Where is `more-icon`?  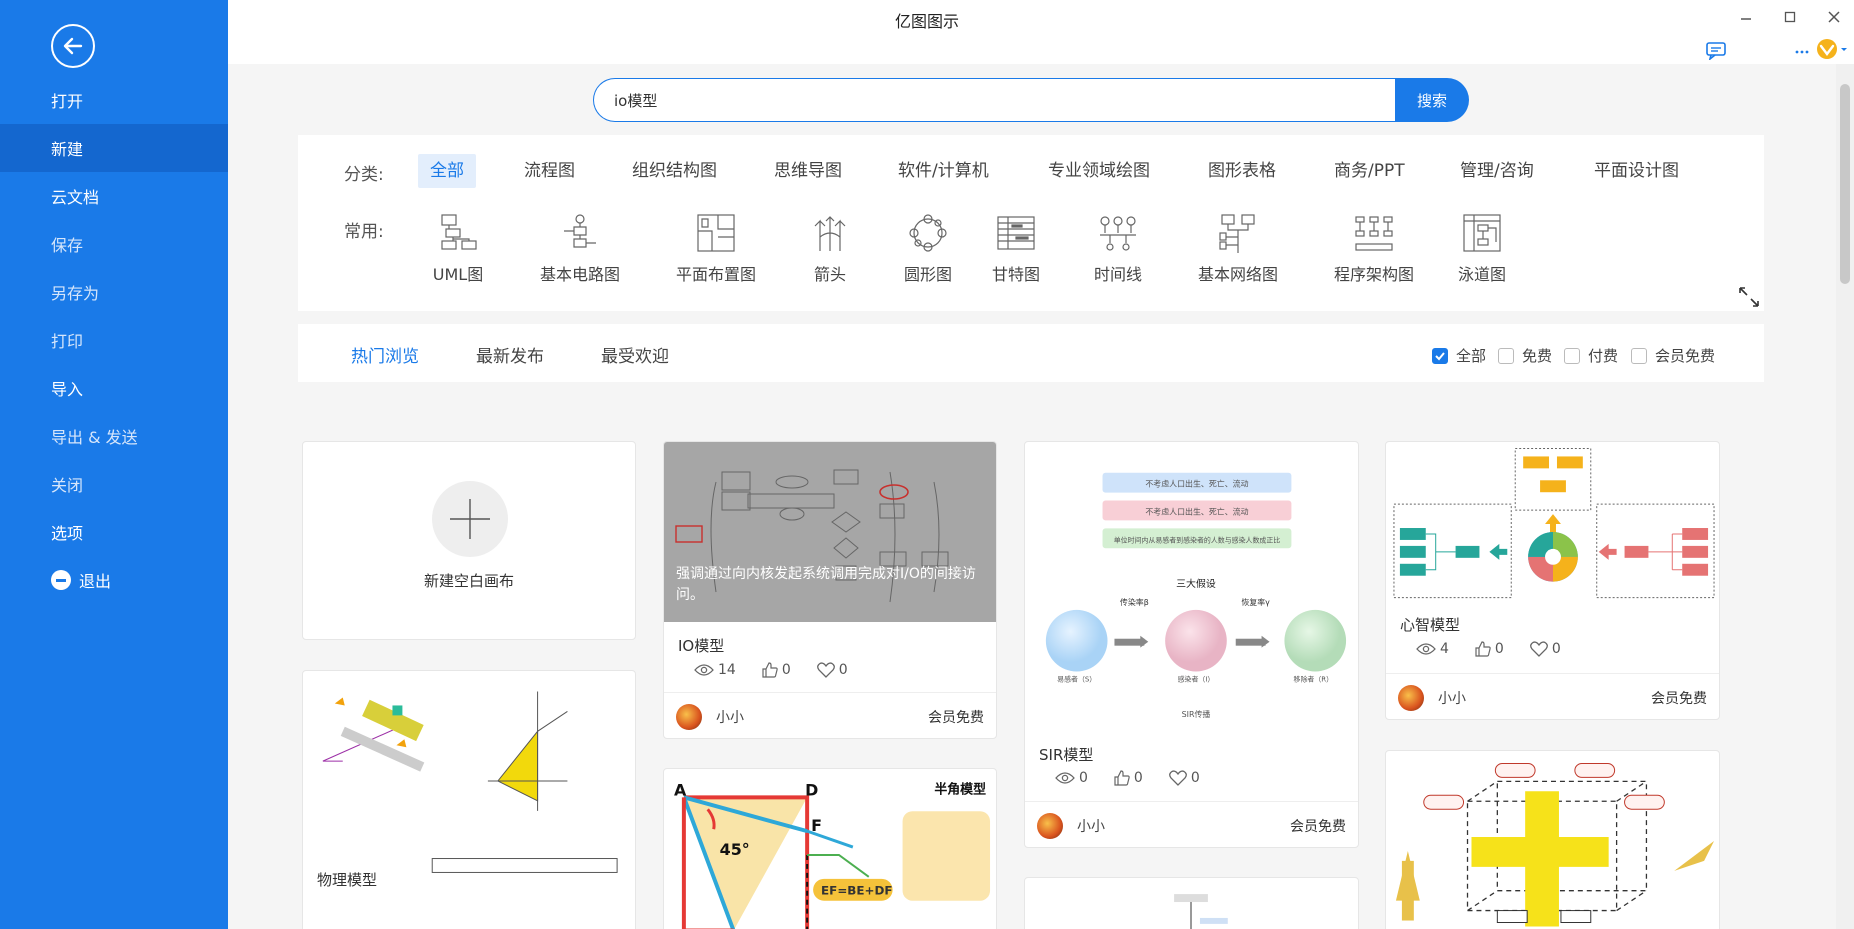
more-icon is located at coordinates (1802, 52).